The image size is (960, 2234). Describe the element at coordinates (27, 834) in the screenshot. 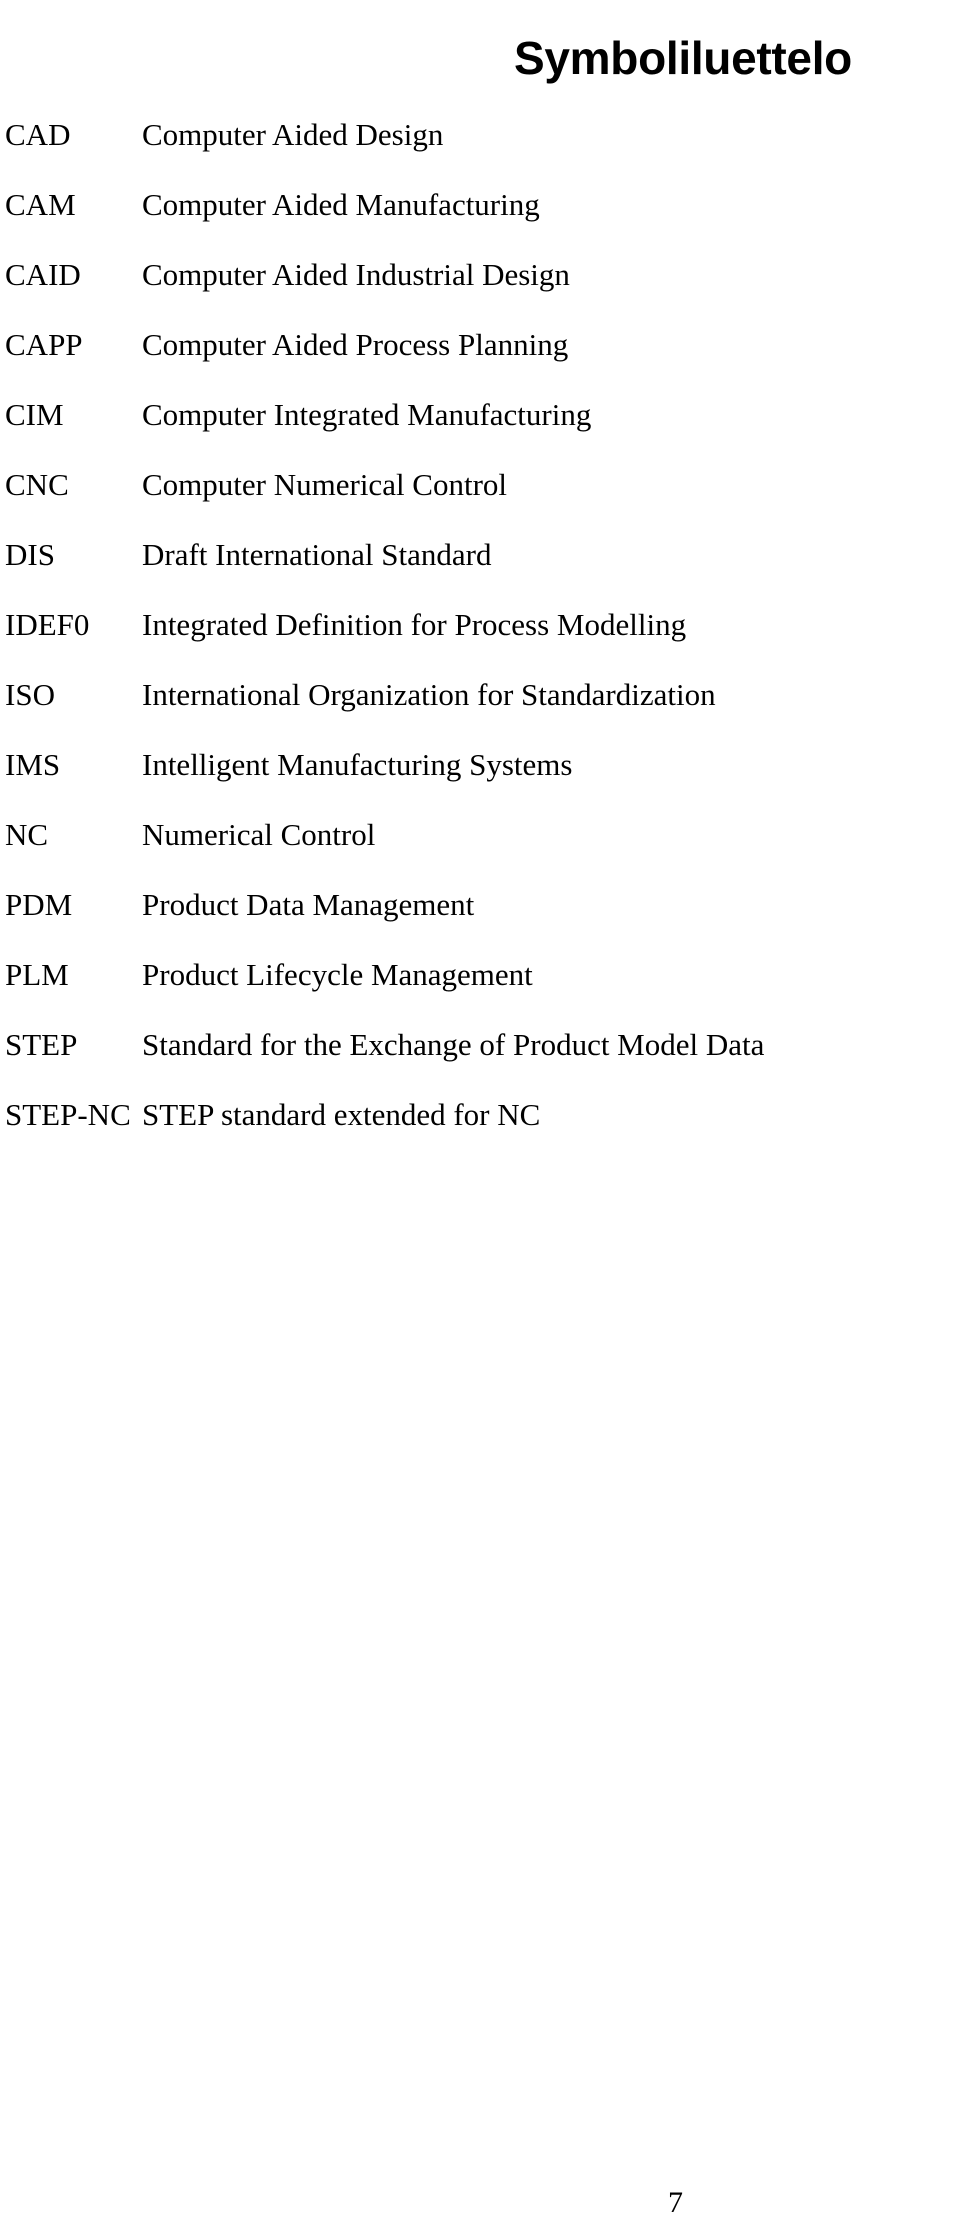

I see `abbreviation-term: NC` at that location.